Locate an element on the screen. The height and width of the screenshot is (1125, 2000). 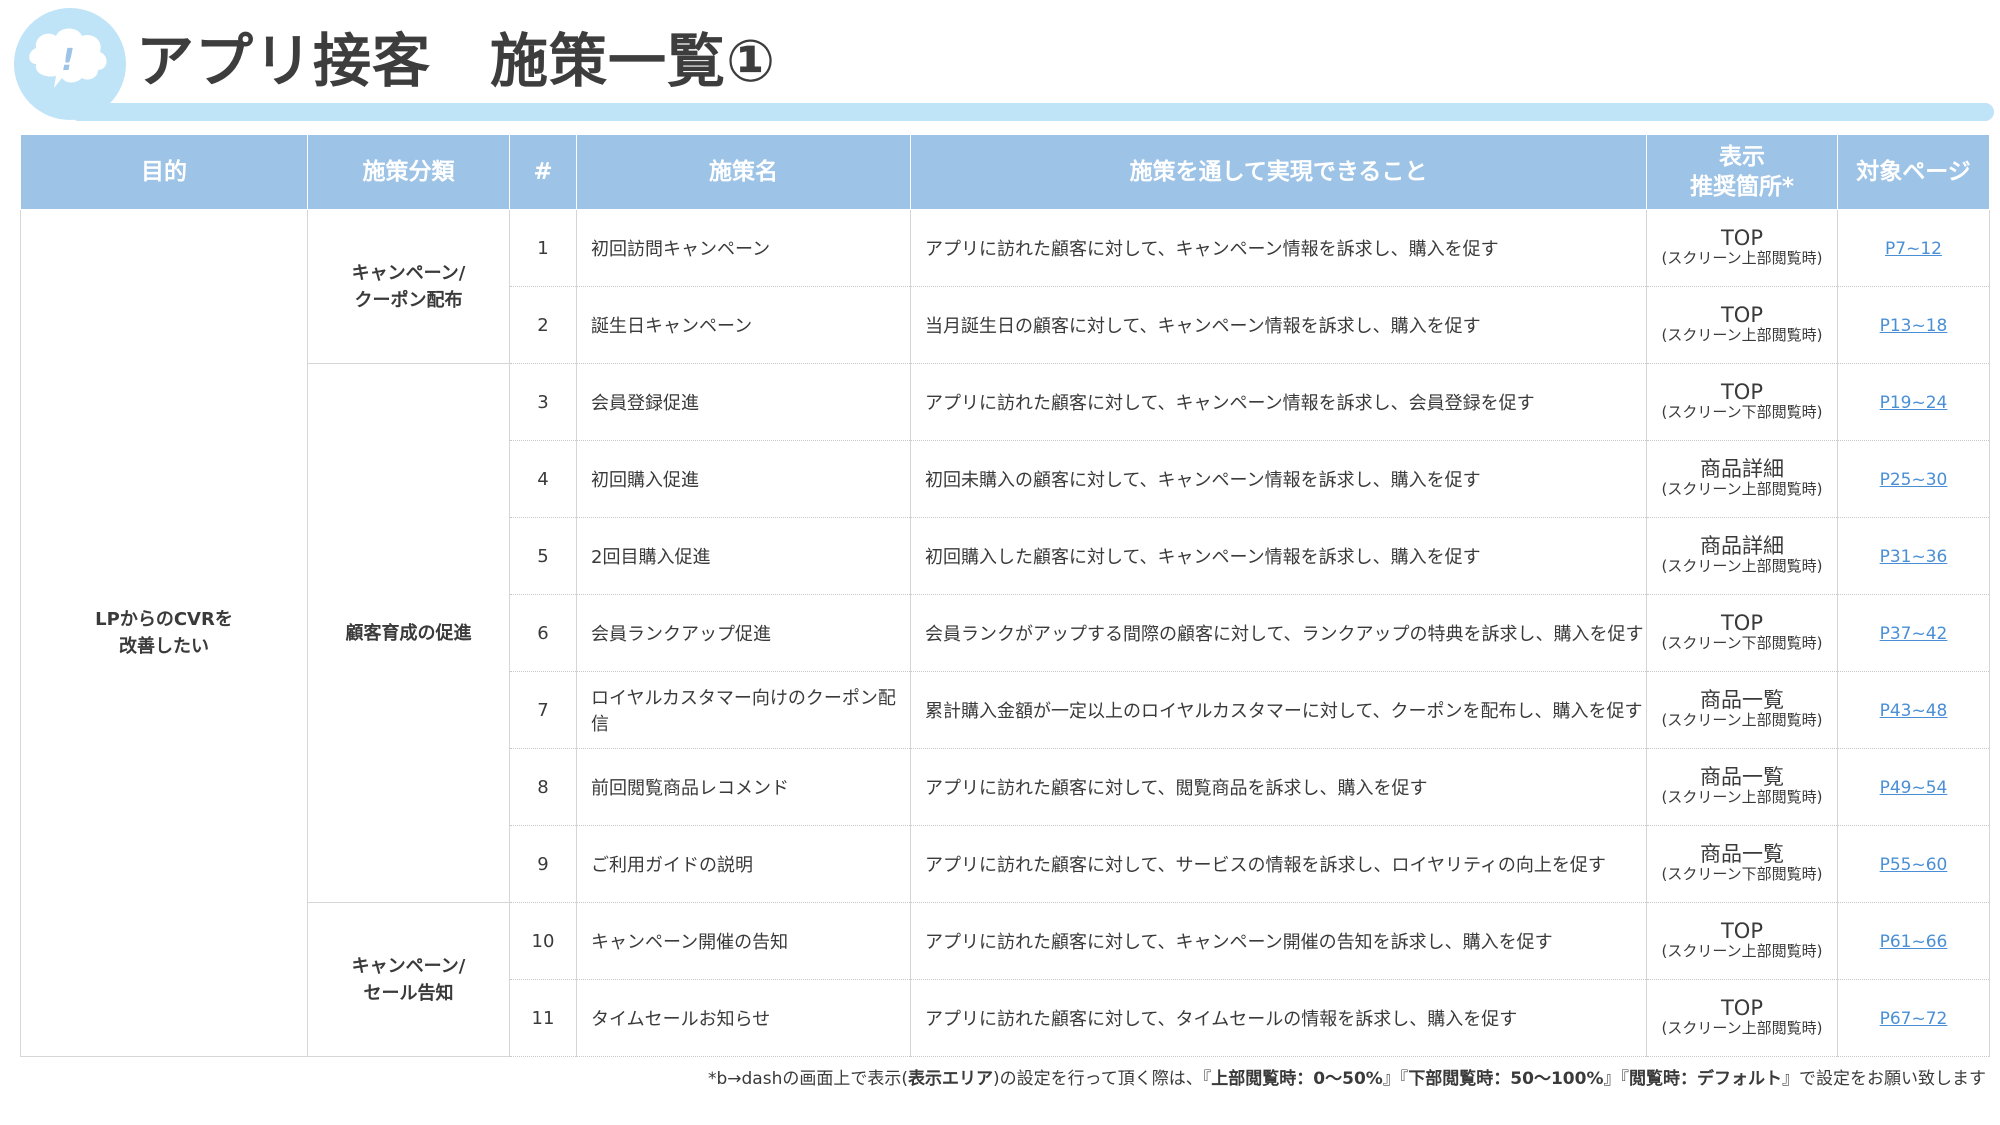
footnote-text: 』で設定をお願い致します is located at coordinates (1884, 1079).